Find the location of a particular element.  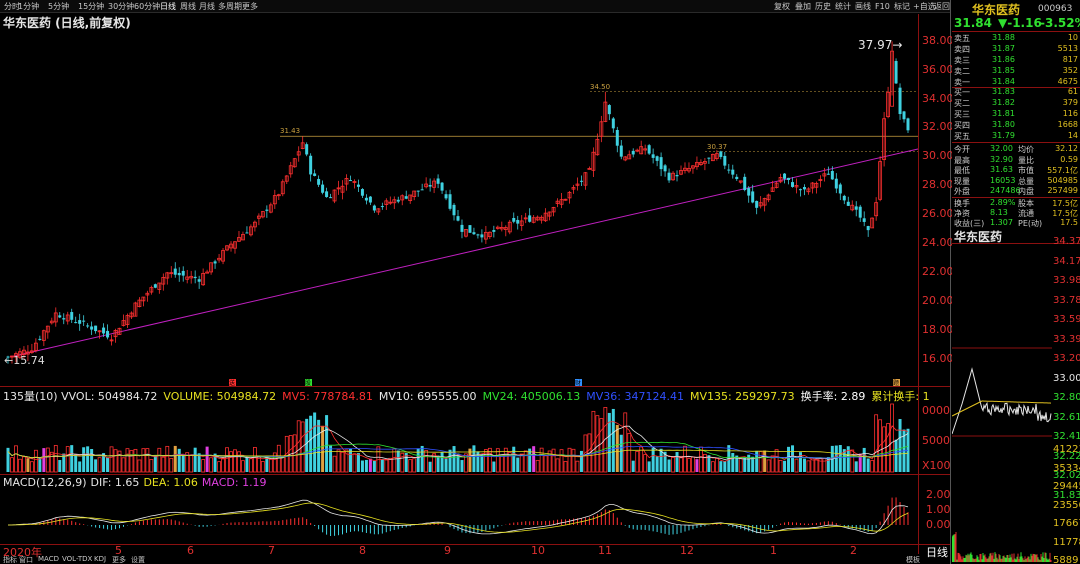

price-tick: 34.00 is located at coordinates (938, 98).